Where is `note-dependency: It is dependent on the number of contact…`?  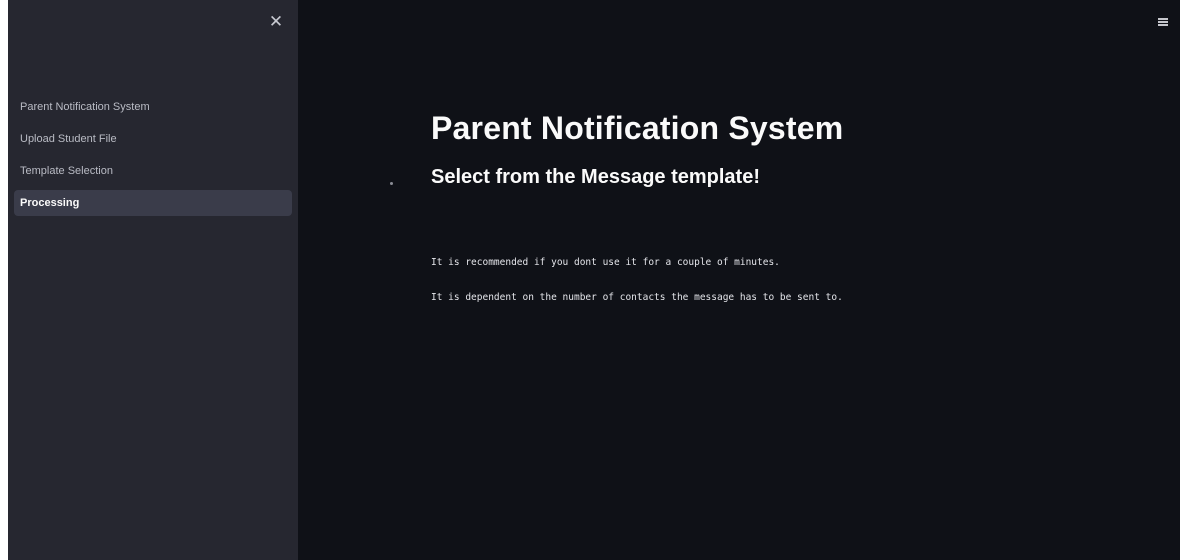 note-dependency: It is dependent on the number of contact… is located at coordinates (637, 297).